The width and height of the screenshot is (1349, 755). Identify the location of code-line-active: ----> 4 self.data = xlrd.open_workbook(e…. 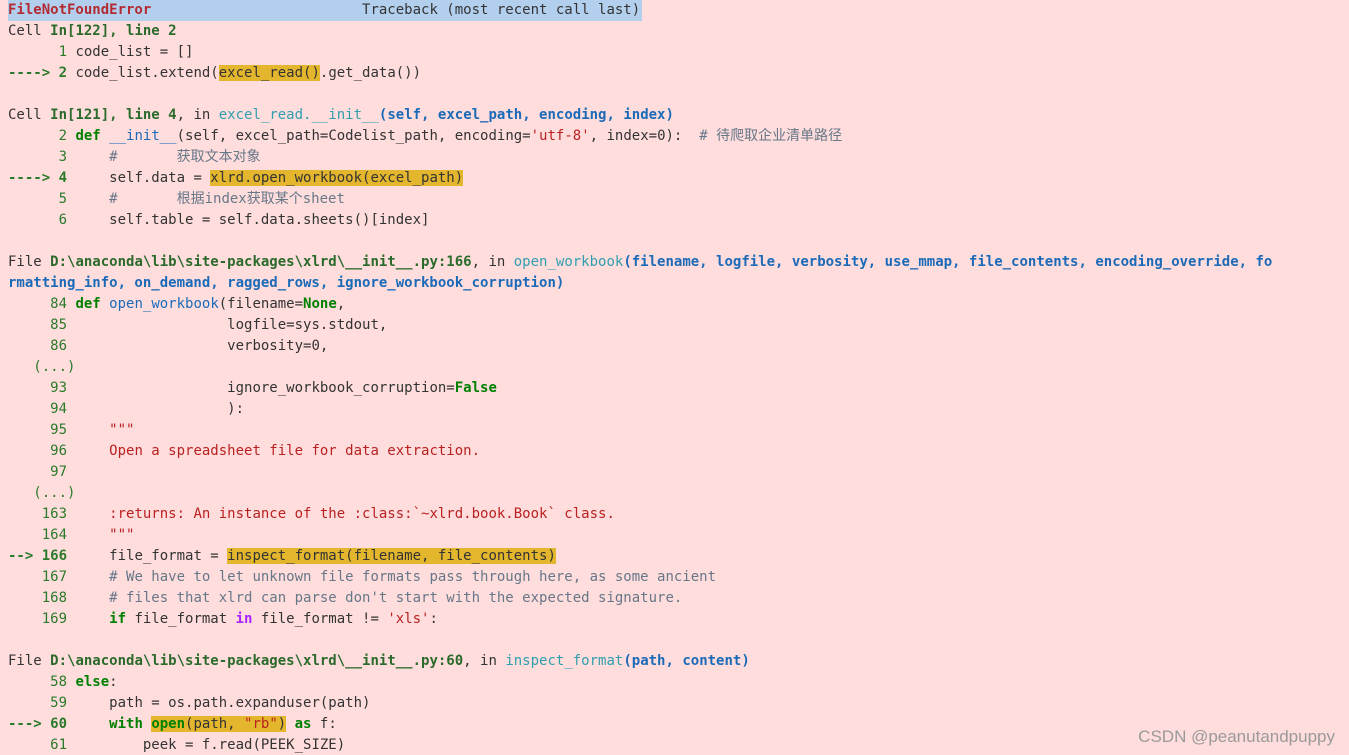
(236, 178).